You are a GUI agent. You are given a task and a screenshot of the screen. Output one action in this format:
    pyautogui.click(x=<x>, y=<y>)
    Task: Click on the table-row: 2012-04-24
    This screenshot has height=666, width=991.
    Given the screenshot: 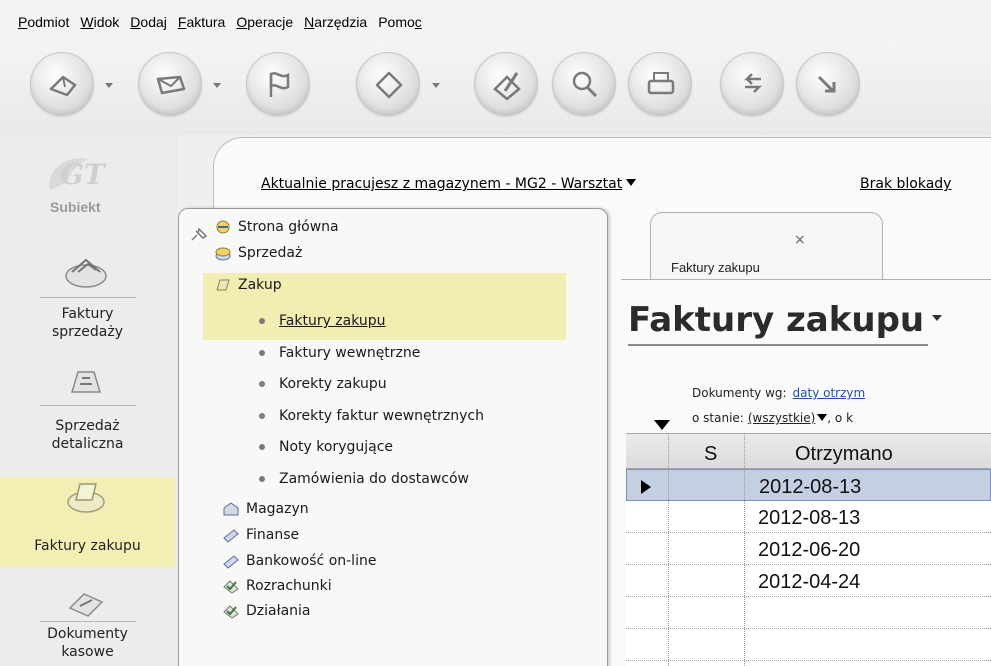 What is the action you would take?
    pyautogui.click(x=808, y=581)
    